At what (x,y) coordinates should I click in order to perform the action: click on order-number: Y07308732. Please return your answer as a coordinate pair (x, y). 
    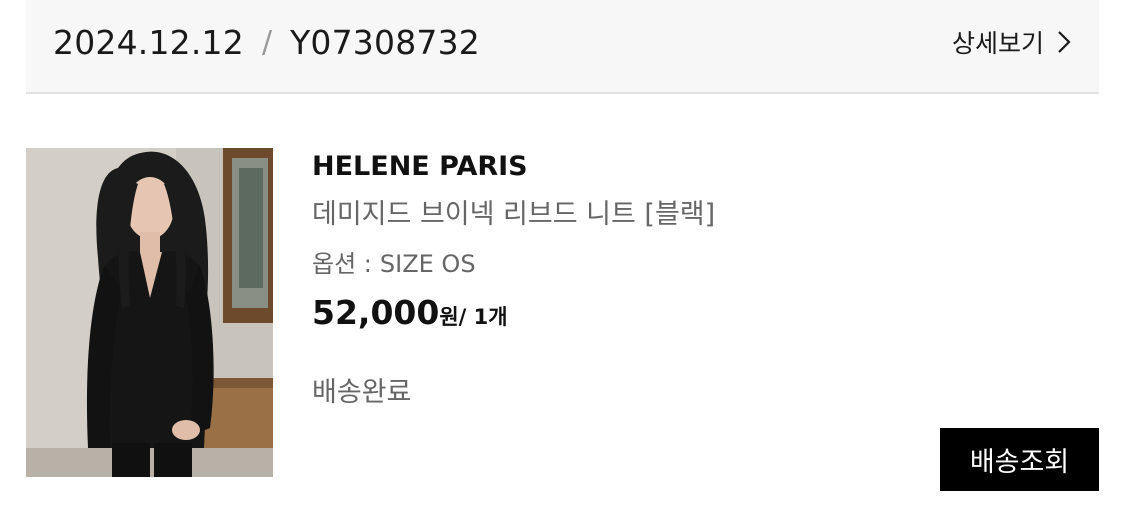
    Looking at the image, I should click on (385, 42).